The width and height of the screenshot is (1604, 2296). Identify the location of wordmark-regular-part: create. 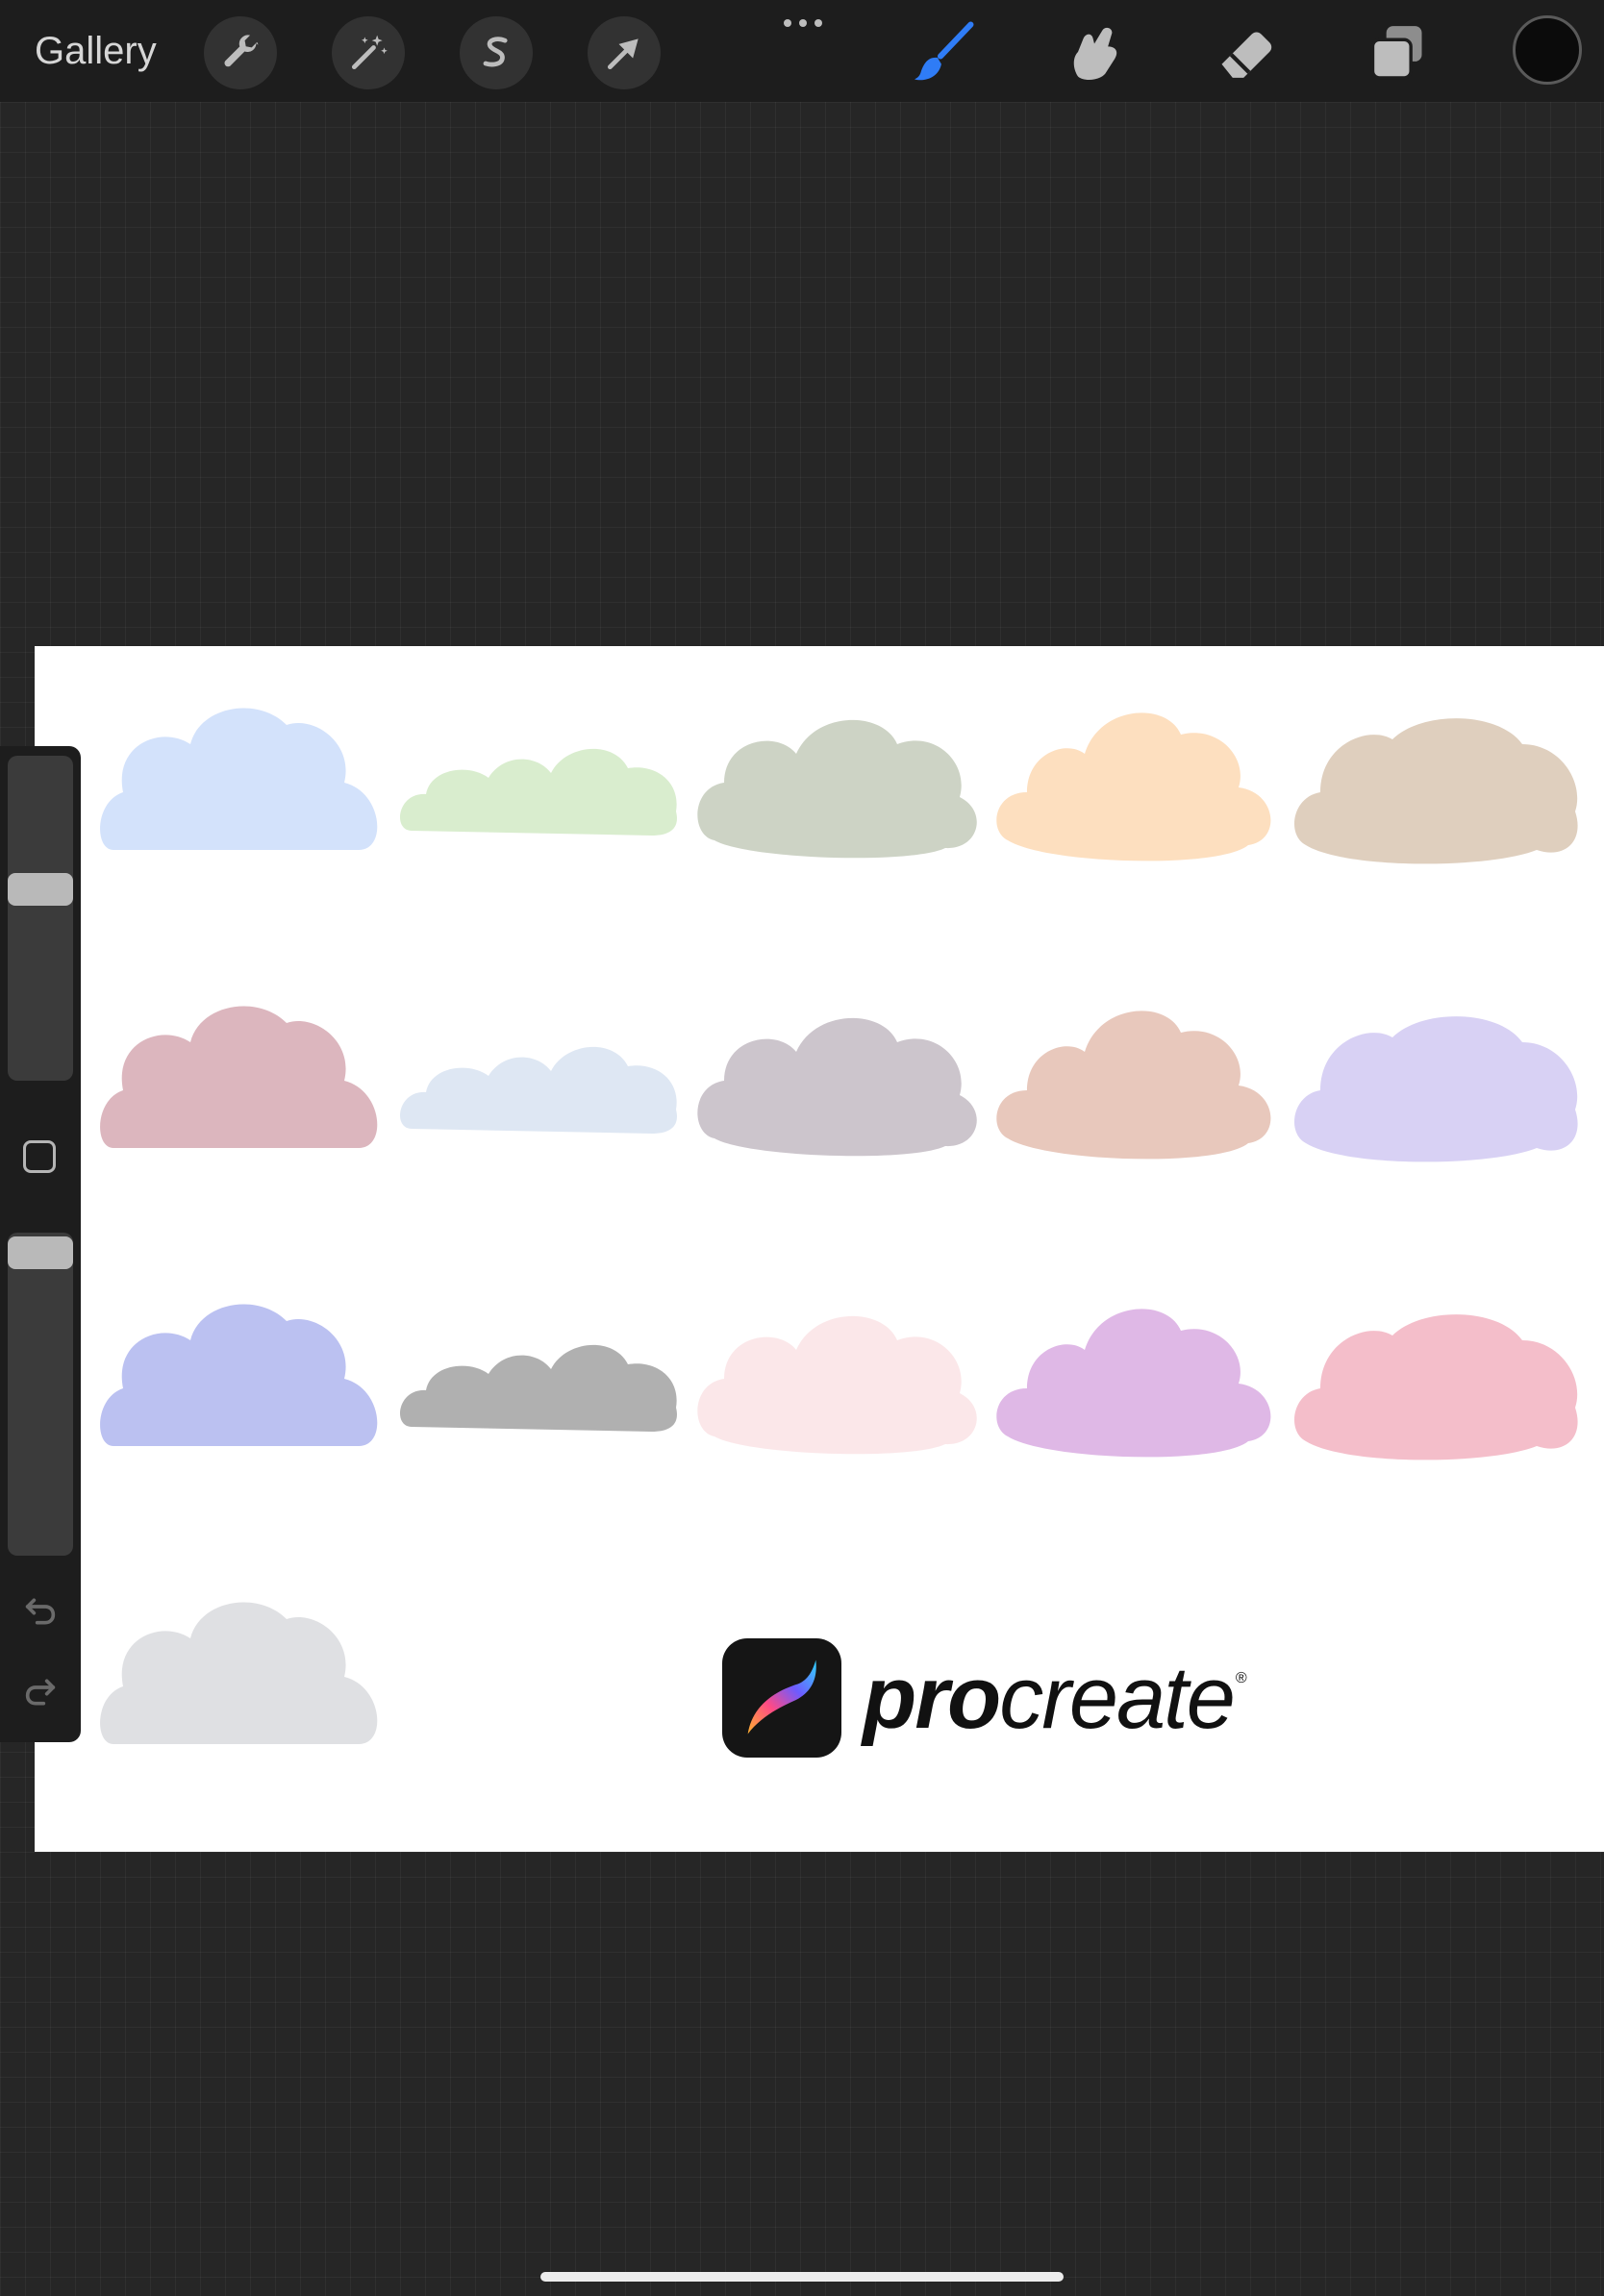
(1117, 1698).